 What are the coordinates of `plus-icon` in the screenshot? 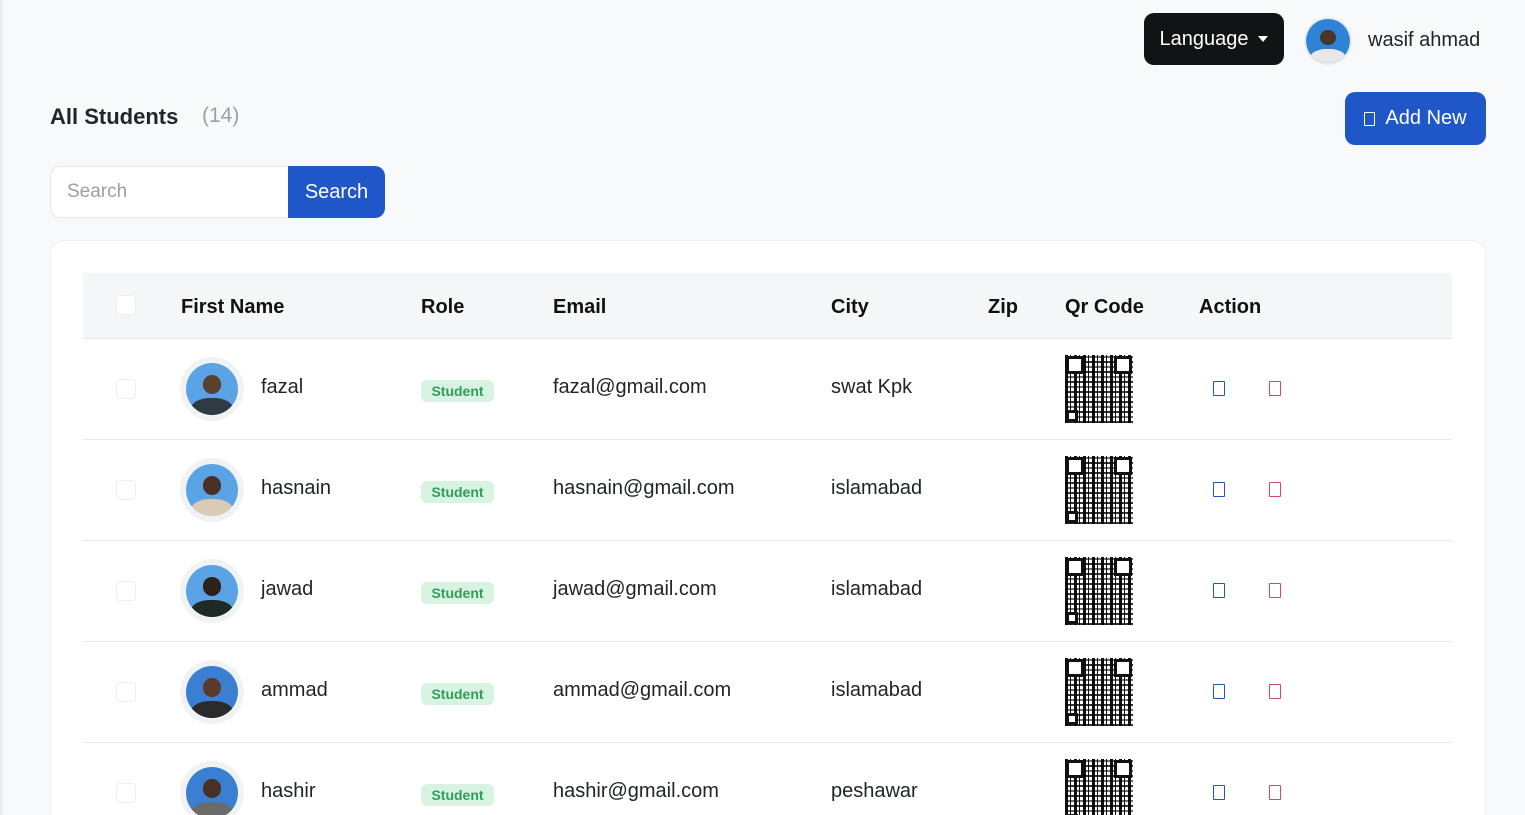 It's located at (1370, 118).